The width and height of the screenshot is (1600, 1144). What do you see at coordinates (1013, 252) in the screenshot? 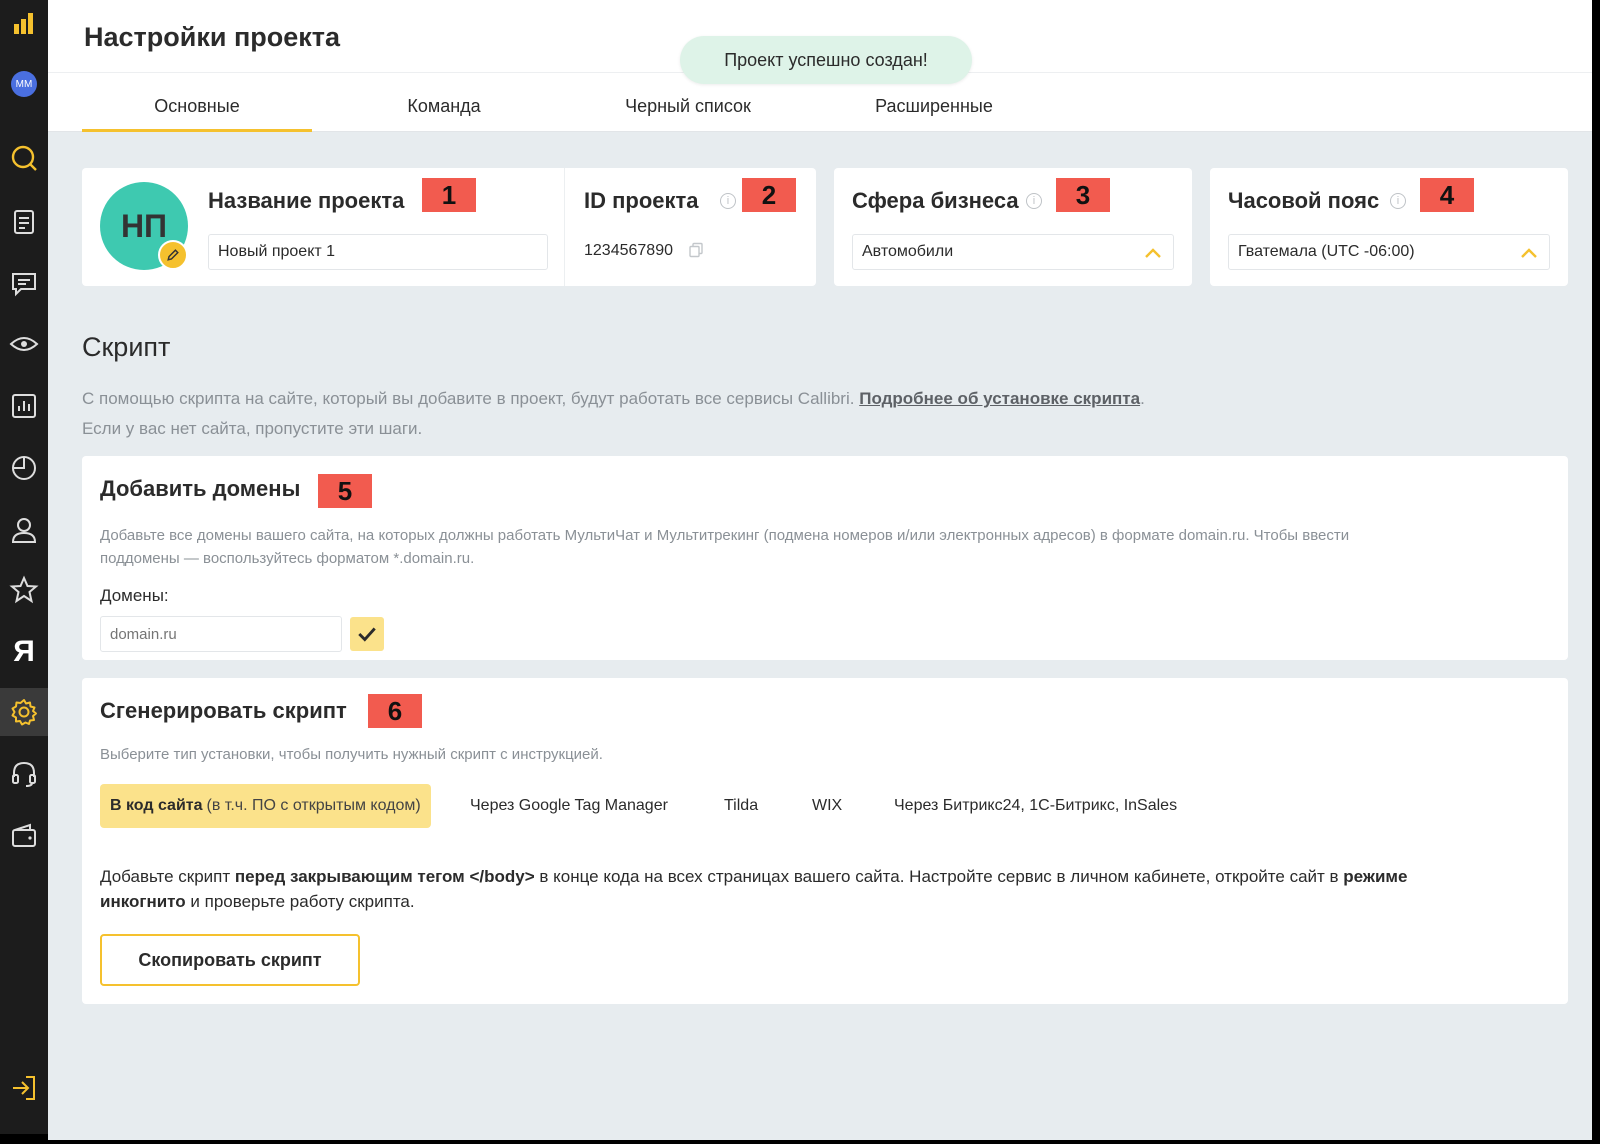
I see `business-select: Автомобили` at bounding box center [1013, 252].